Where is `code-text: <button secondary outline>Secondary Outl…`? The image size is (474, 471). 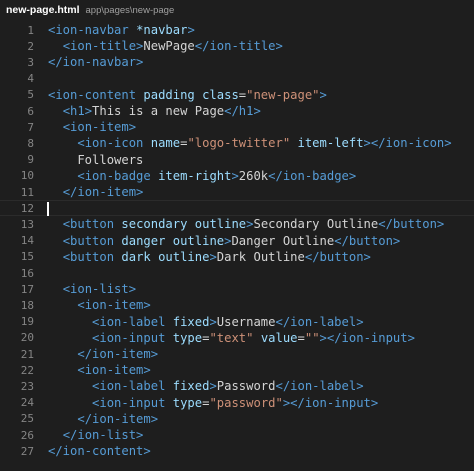
code-text: <button secondary outline>Secondary Outl… is located at coordinates (246, 224).